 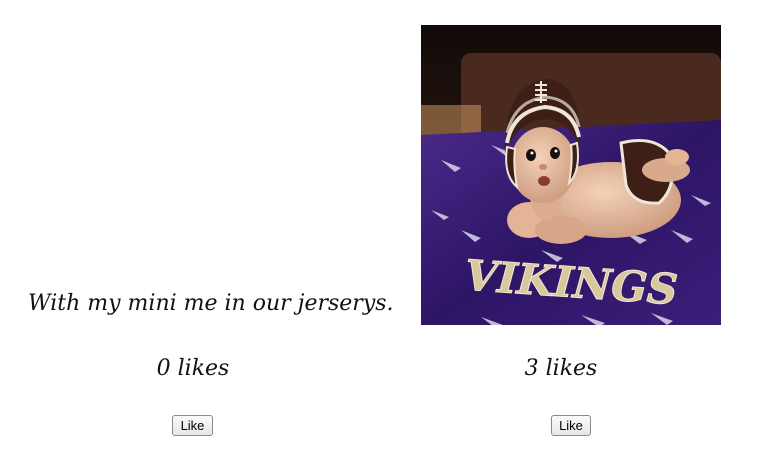 What do you see at coordinates (561, 368) in the screenshot?
I see `likes-count: 3 likes` at bounding box center [561, 368].